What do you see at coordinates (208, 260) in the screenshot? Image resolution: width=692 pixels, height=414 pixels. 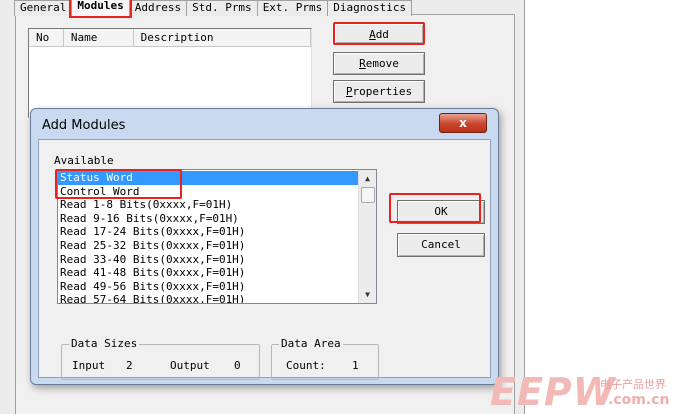 I see `list-item: Read 33-40 Bits(0xxxx,F=01H)` at bounding box center [208, 260].